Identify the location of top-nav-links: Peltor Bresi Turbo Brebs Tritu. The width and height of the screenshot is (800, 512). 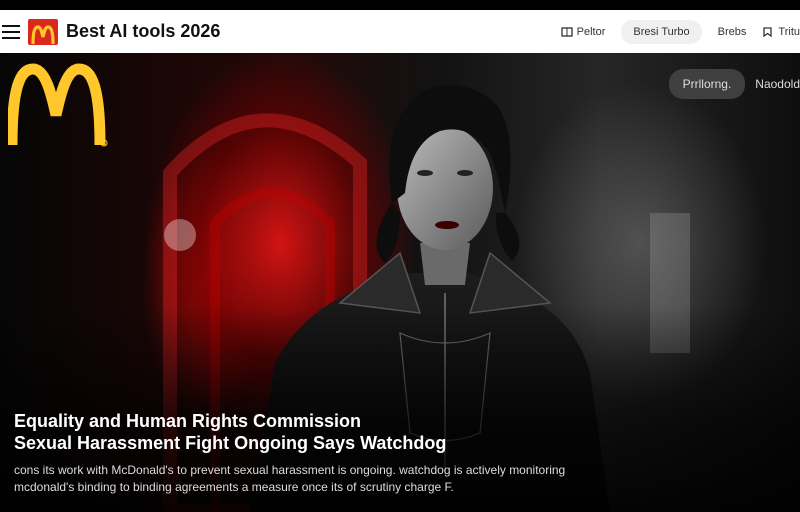
(672, 31).